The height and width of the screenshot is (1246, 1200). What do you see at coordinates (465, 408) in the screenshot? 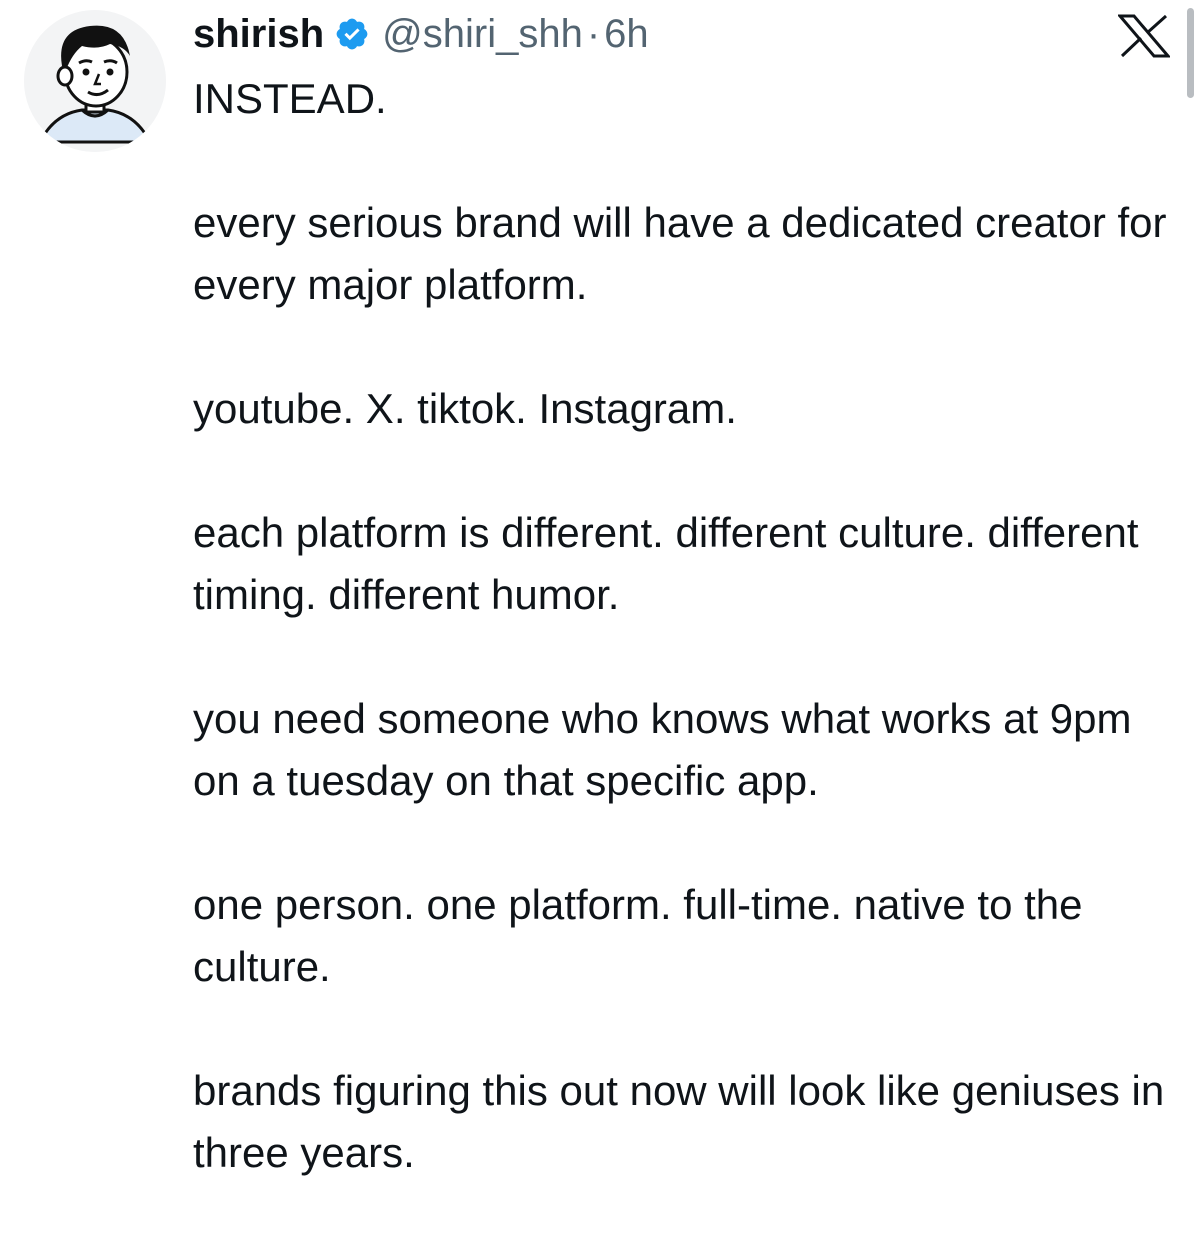
I see `tweet-paragraph: youtube. X. tiktok. Instagram.` at bounding box center [465, 408].